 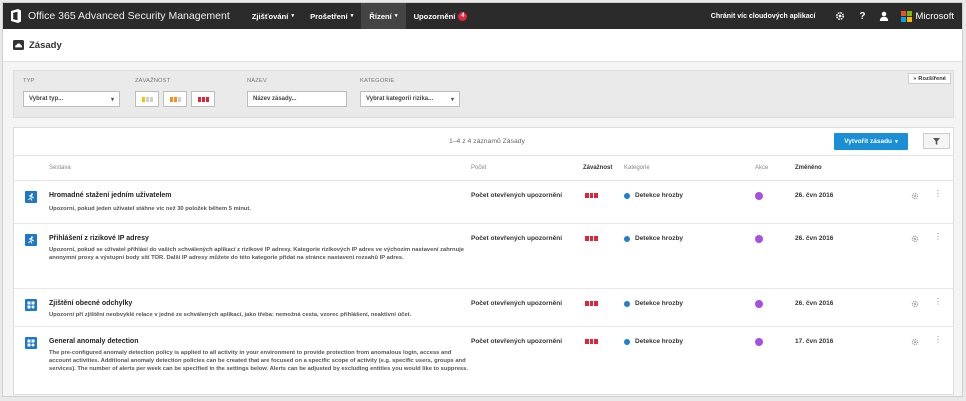 What do you see at coordinates (16, 16) in the screenshot?
I see `office-logo-icon` at bounding box center [16, 16].